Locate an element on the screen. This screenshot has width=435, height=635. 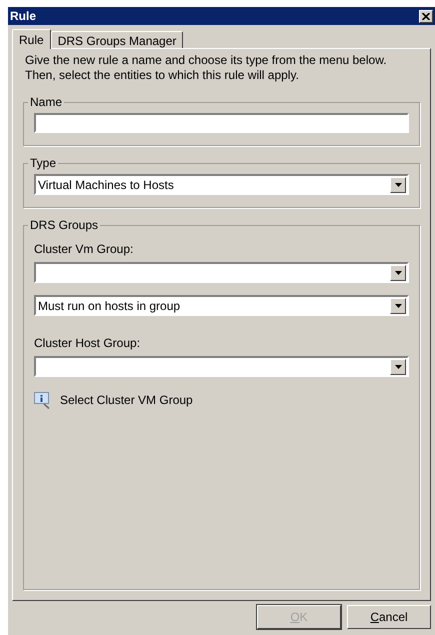
window-title: Rule is located at coordinates (23, 16).